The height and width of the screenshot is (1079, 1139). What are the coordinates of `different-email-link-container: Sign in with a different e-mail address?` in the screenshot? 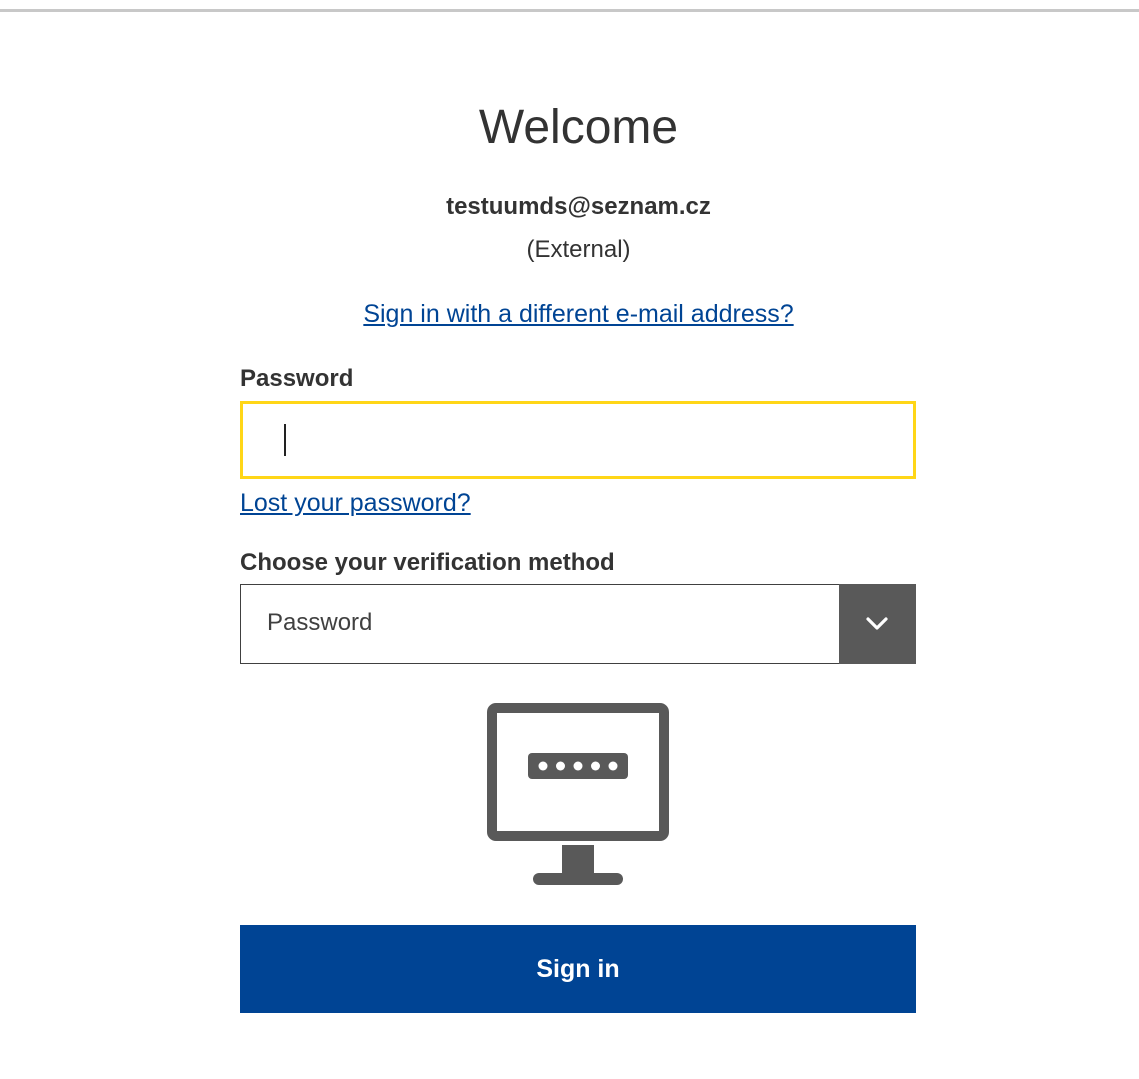 It's located at (569, 314).